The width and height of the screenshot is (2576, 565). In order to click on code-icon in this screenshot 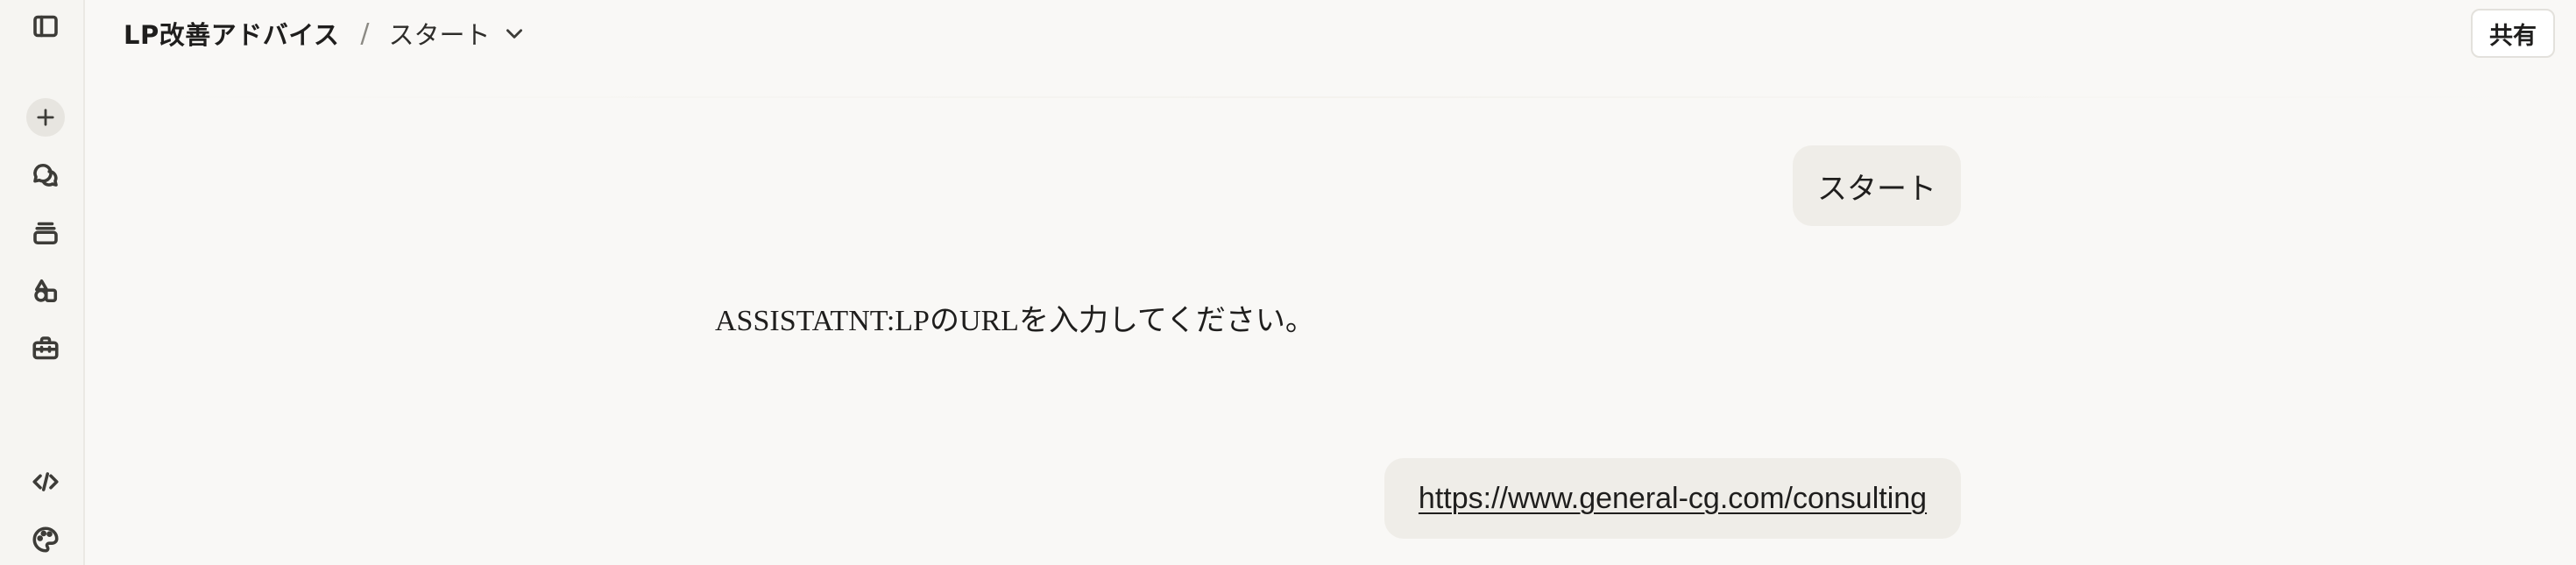, I will do `click(45, 482)`.